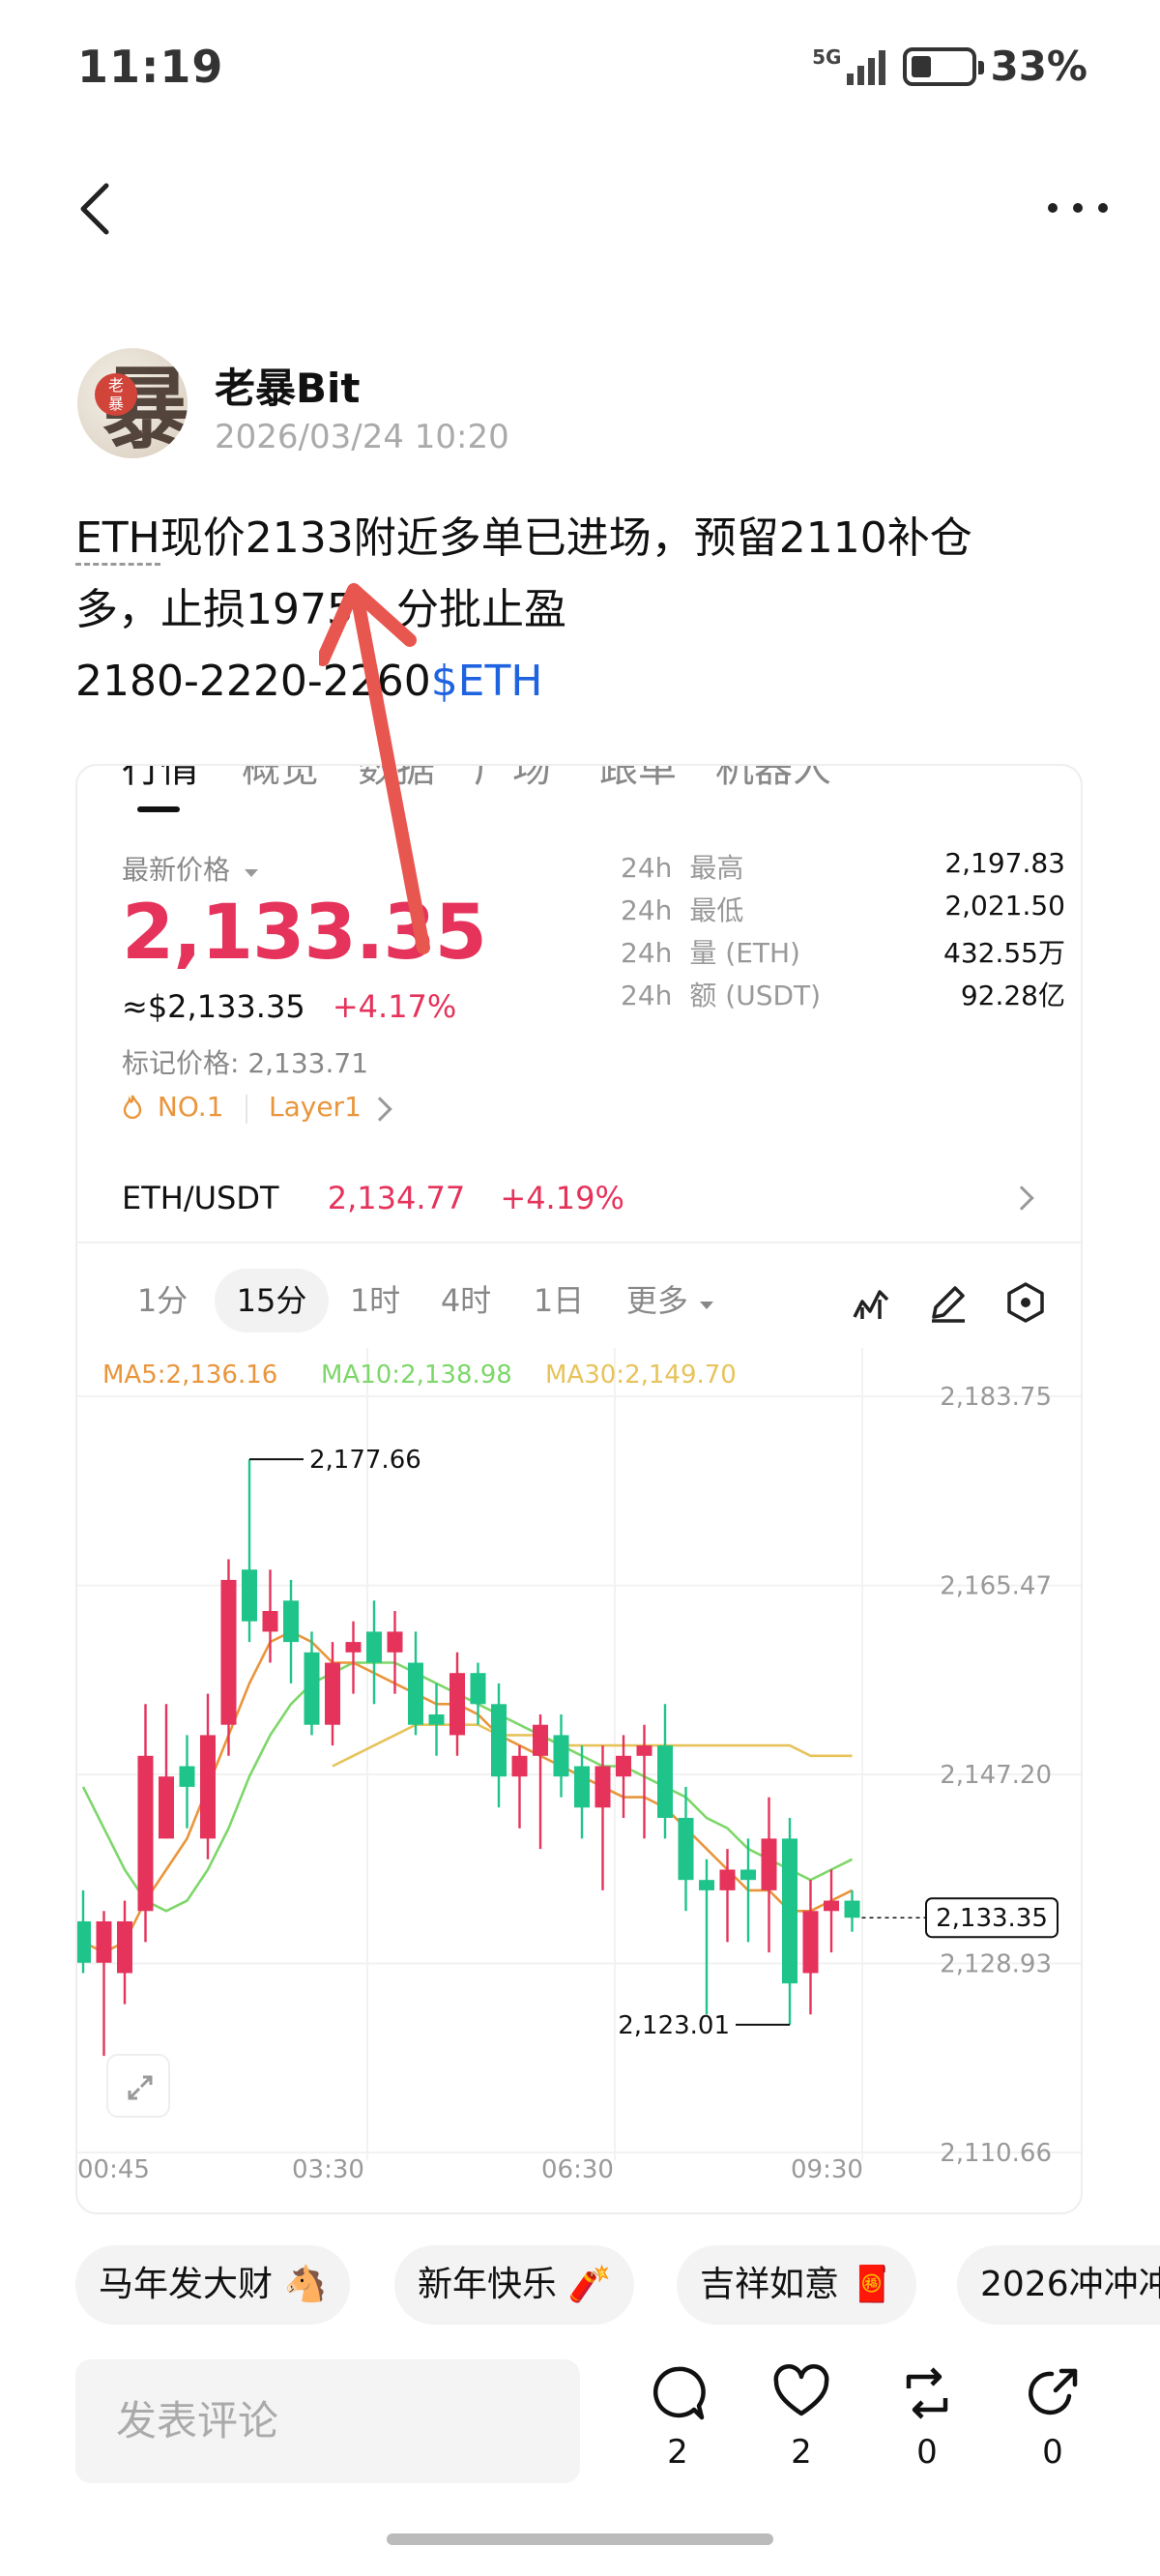  I want to click on post-timestamp: 2026/03/24 10:20, so click(362, 437).